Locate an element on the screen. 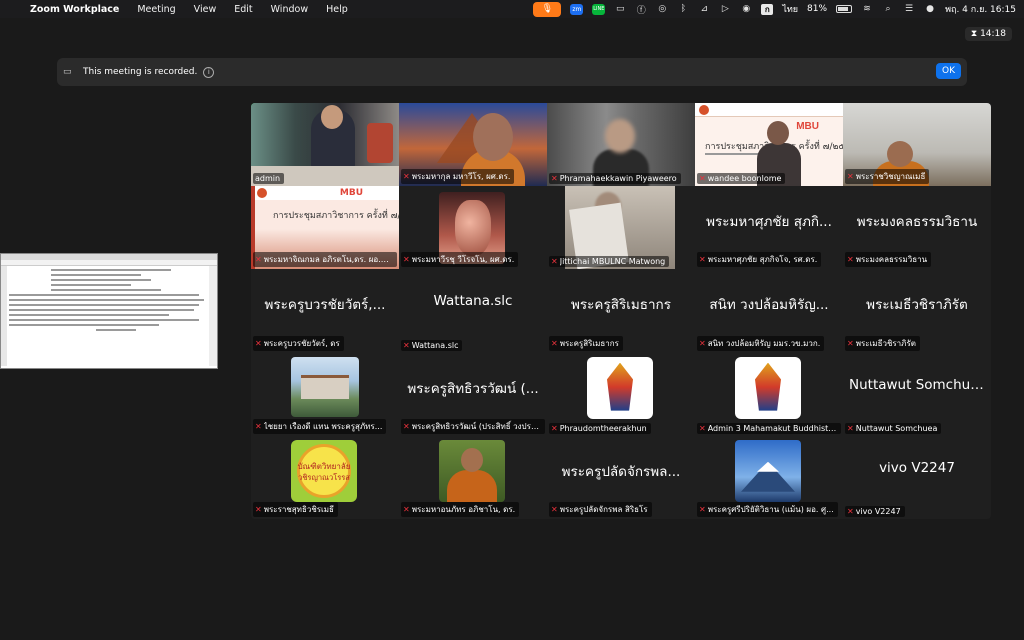 This screenshot has height=640, width=1024. menu-help: Help is located at coordinates (337, 9).